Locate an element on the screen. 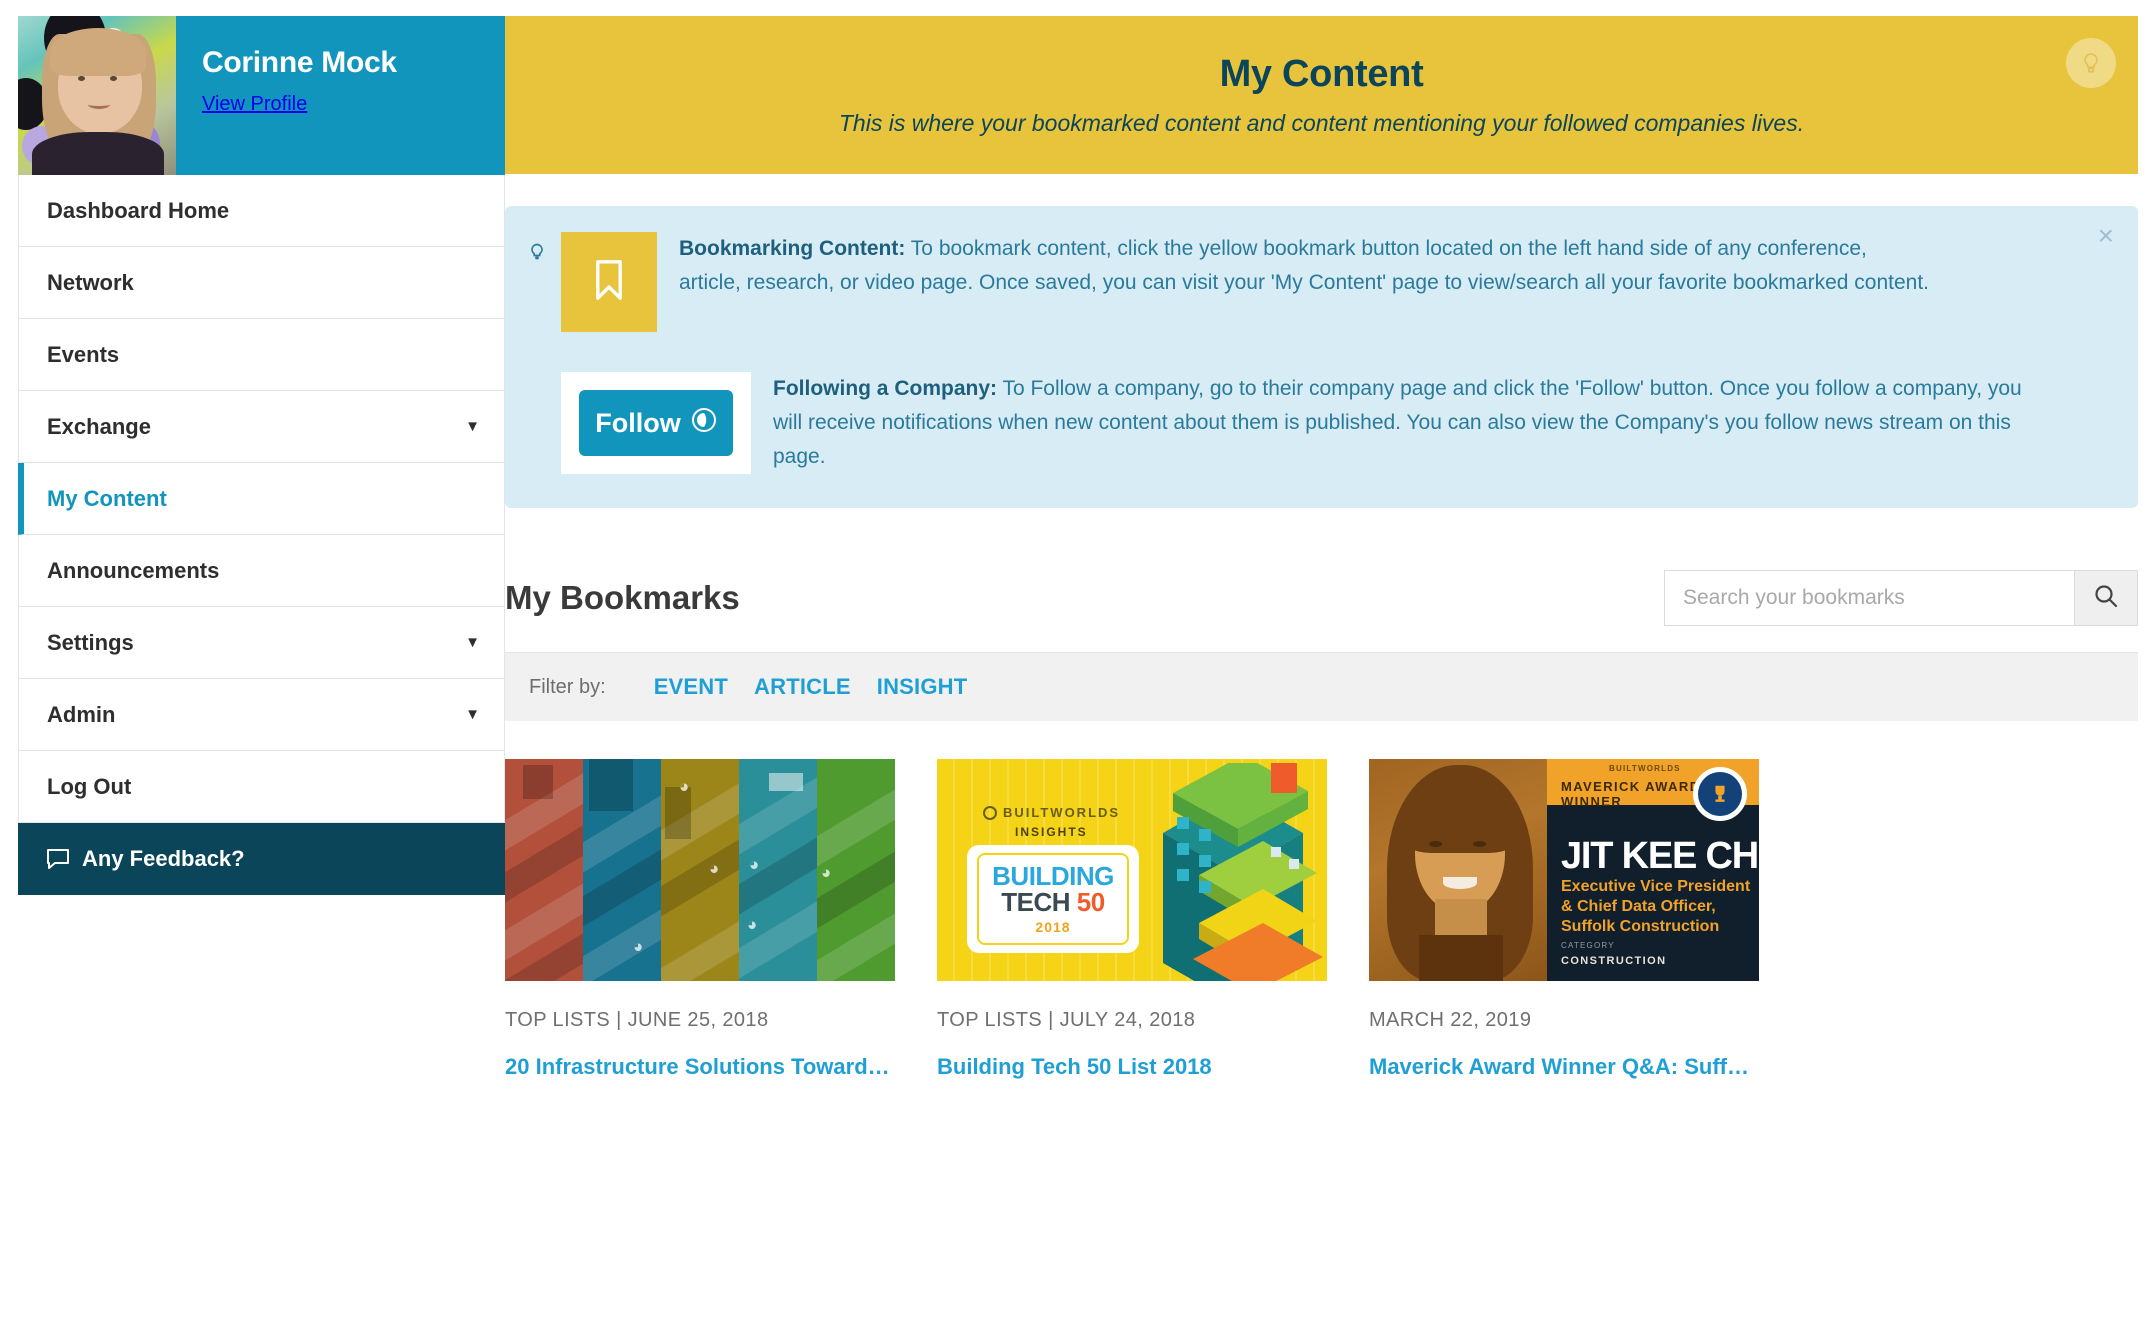 The width and height of the screenshot is (2156, 1338). sidebar-item-my-content: My Content is located at coordinates (261, 499).